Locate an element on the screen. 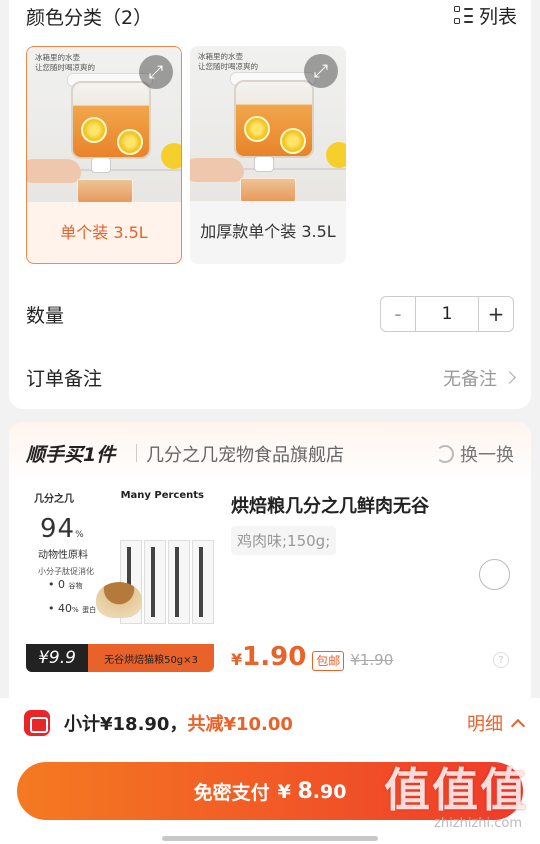 The width and height of the screenshot is (540, 844). product-price: ¥1.90 is located at coordinates (269, 657).